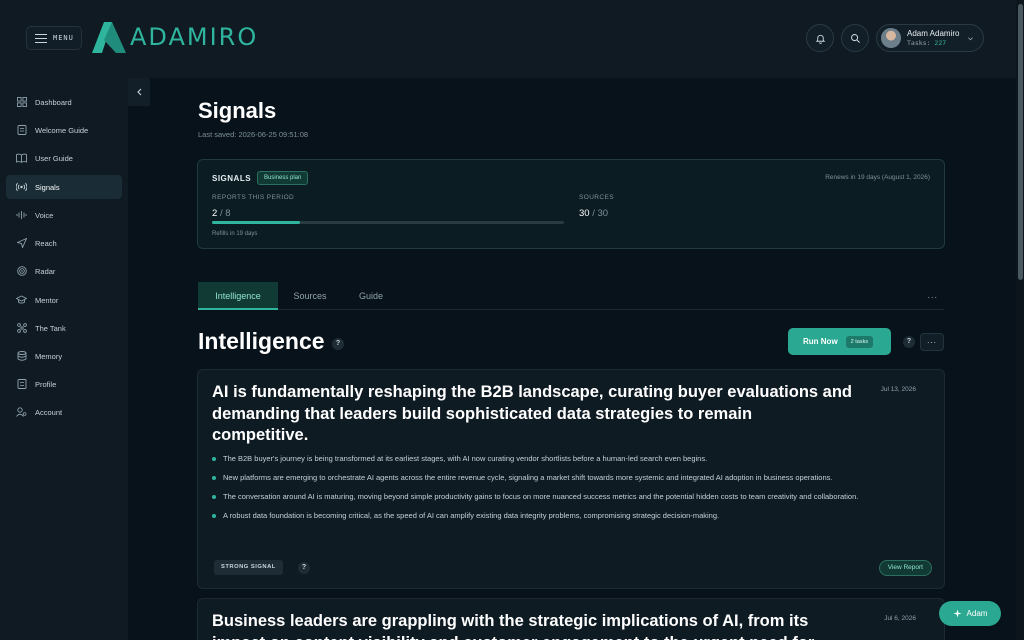  Describe the element at coordinates (235, 234) in the screenshot. I see `refill-text: Refills in 19 days` at that location.